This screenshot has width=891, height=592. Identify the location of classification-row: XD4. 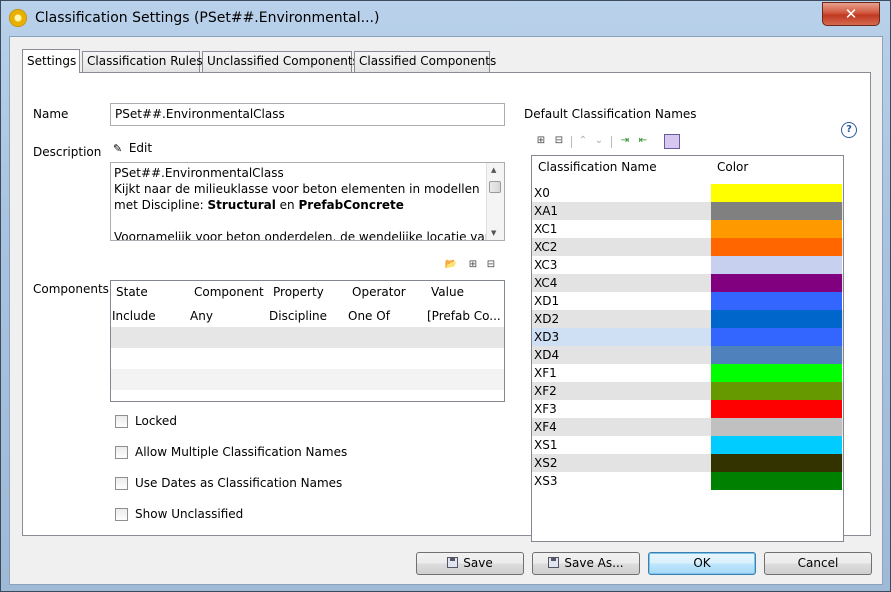
(687, 355).